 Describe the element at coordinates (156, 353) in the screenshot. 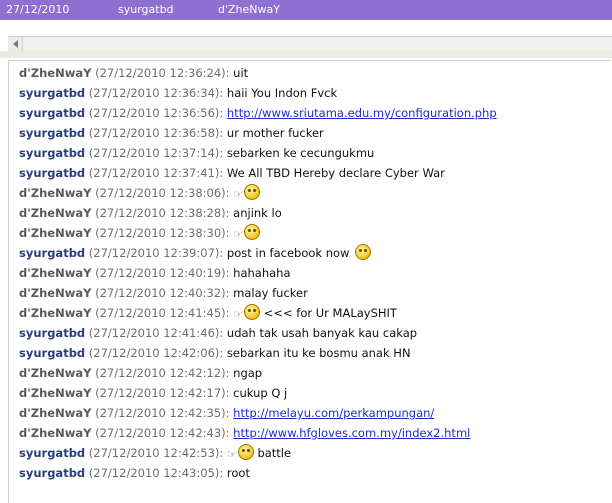

I see `chat-timestamp: (27/12/2010 12:42:06):` at that location.